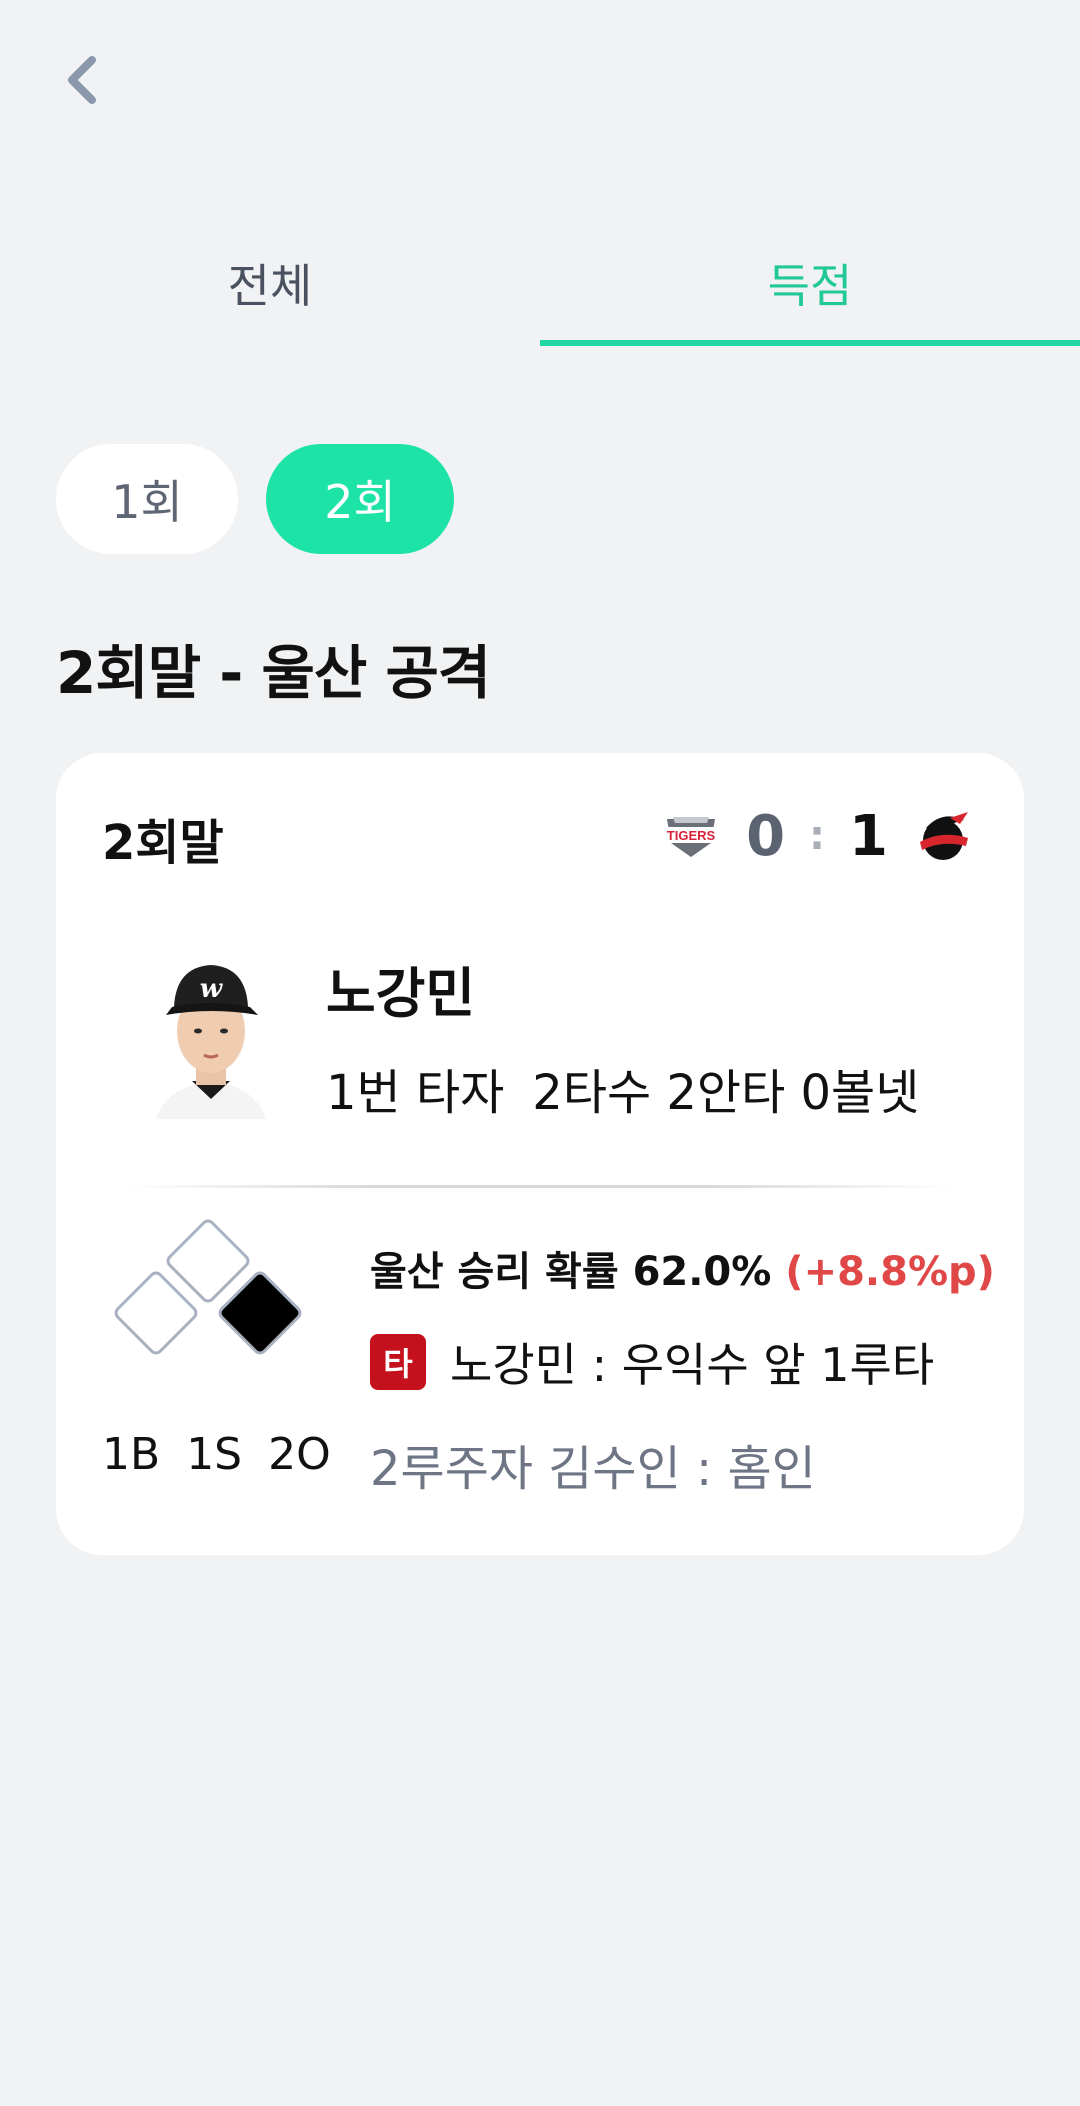  What do you see at coordinates (810, 343) in the screenshot?
I see `active-tab-indicator` at bounding box center [810, 343].